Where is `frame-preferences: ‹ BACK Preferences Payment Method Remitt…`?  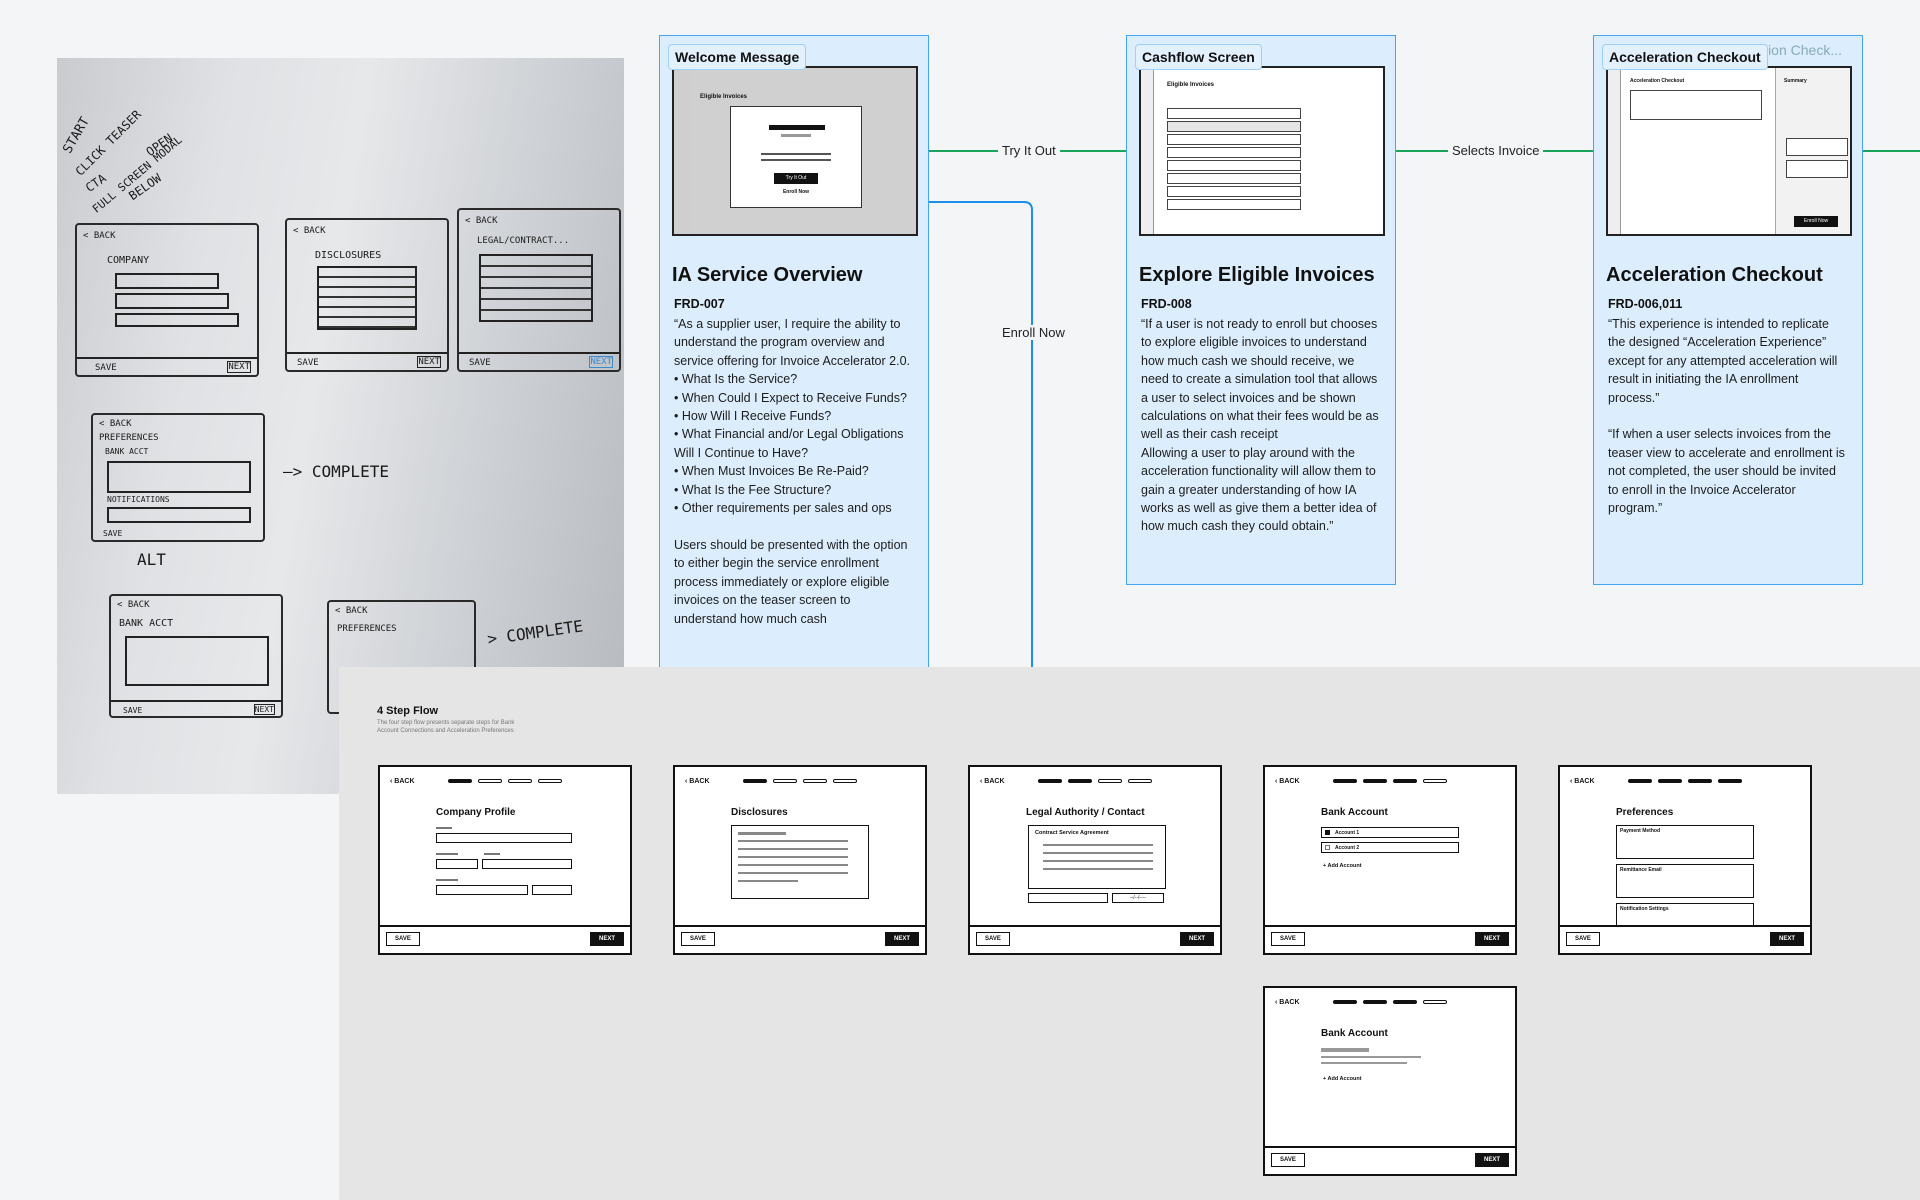
frame-preferences: ‹ BACK Preferences Payment Method Remitt… is located at coordinates (1685, 860).